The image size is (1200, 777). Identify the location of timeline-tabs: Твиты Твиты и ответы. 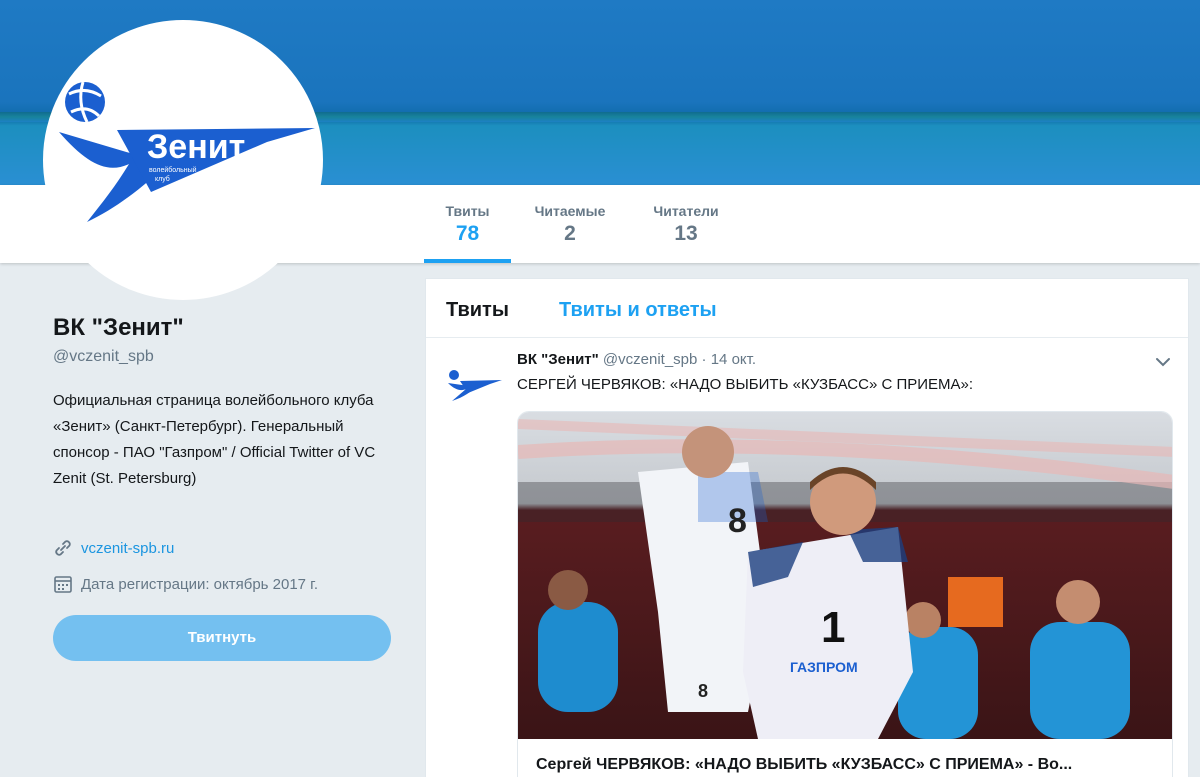
(807, 308).